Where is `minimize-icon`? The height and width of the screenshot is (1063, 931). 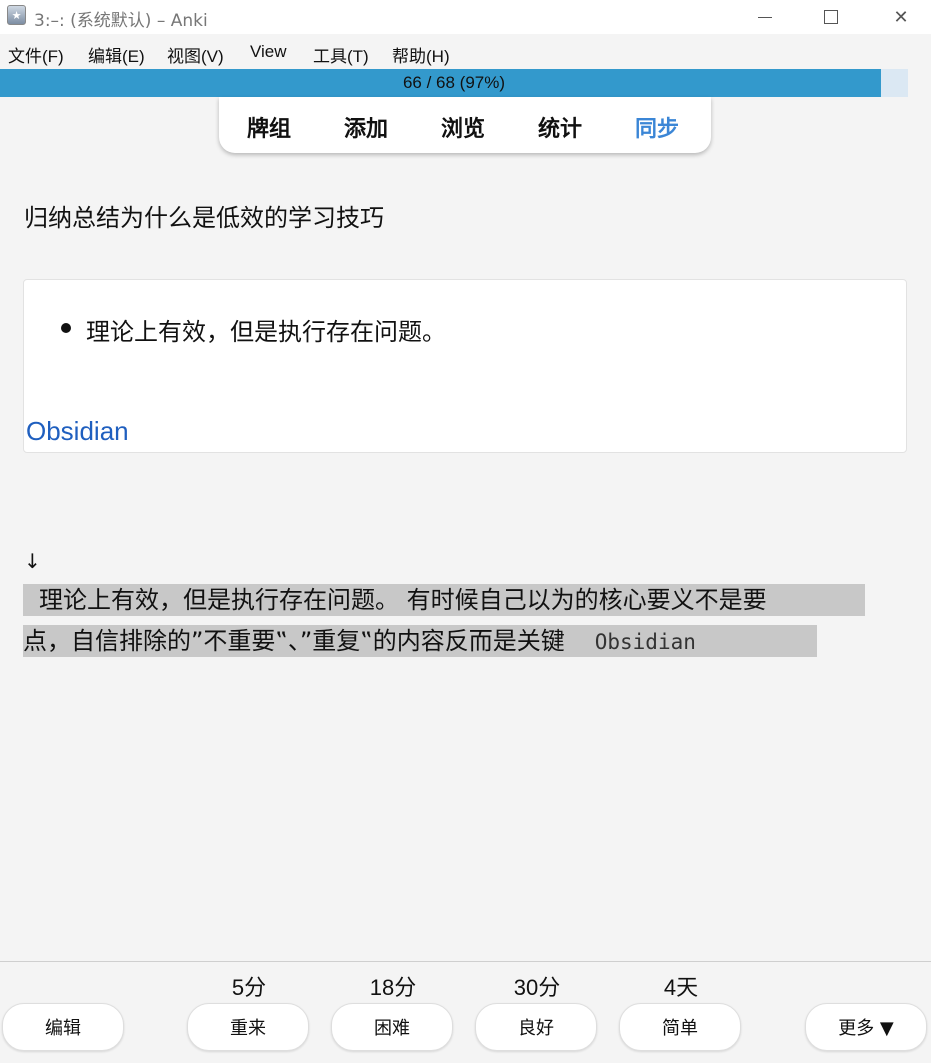
minimize-icon is located at coordinates (765, 17).